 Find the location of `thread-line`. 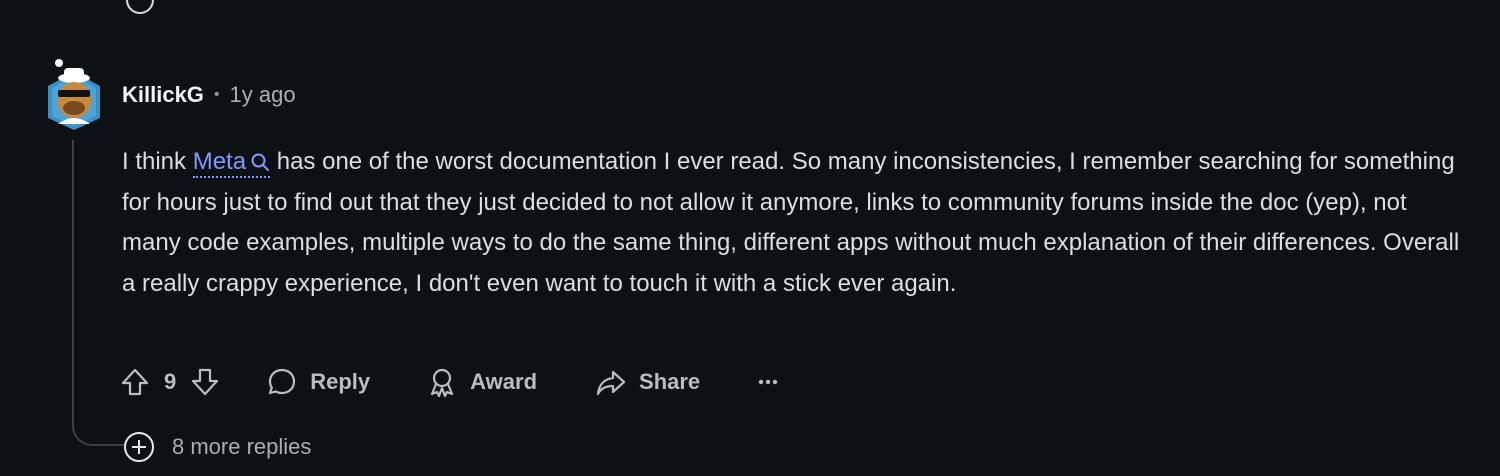

thread-line is located at coordinates (73, 285).